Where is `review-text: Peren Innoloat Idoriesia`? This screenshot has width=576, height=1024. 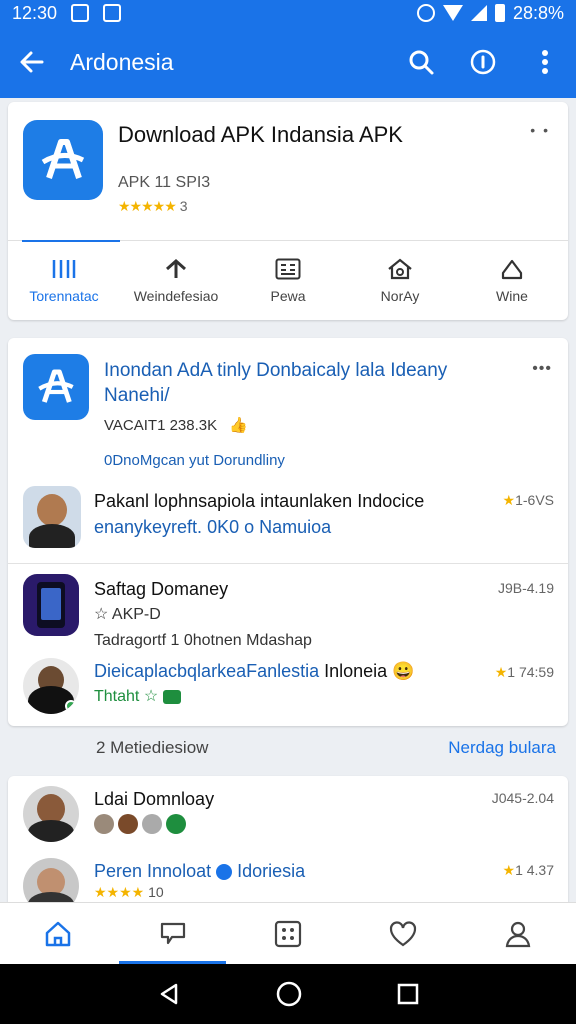 review-text: Peren Innoloat Idoriesia is located at coordinates (199, 871).